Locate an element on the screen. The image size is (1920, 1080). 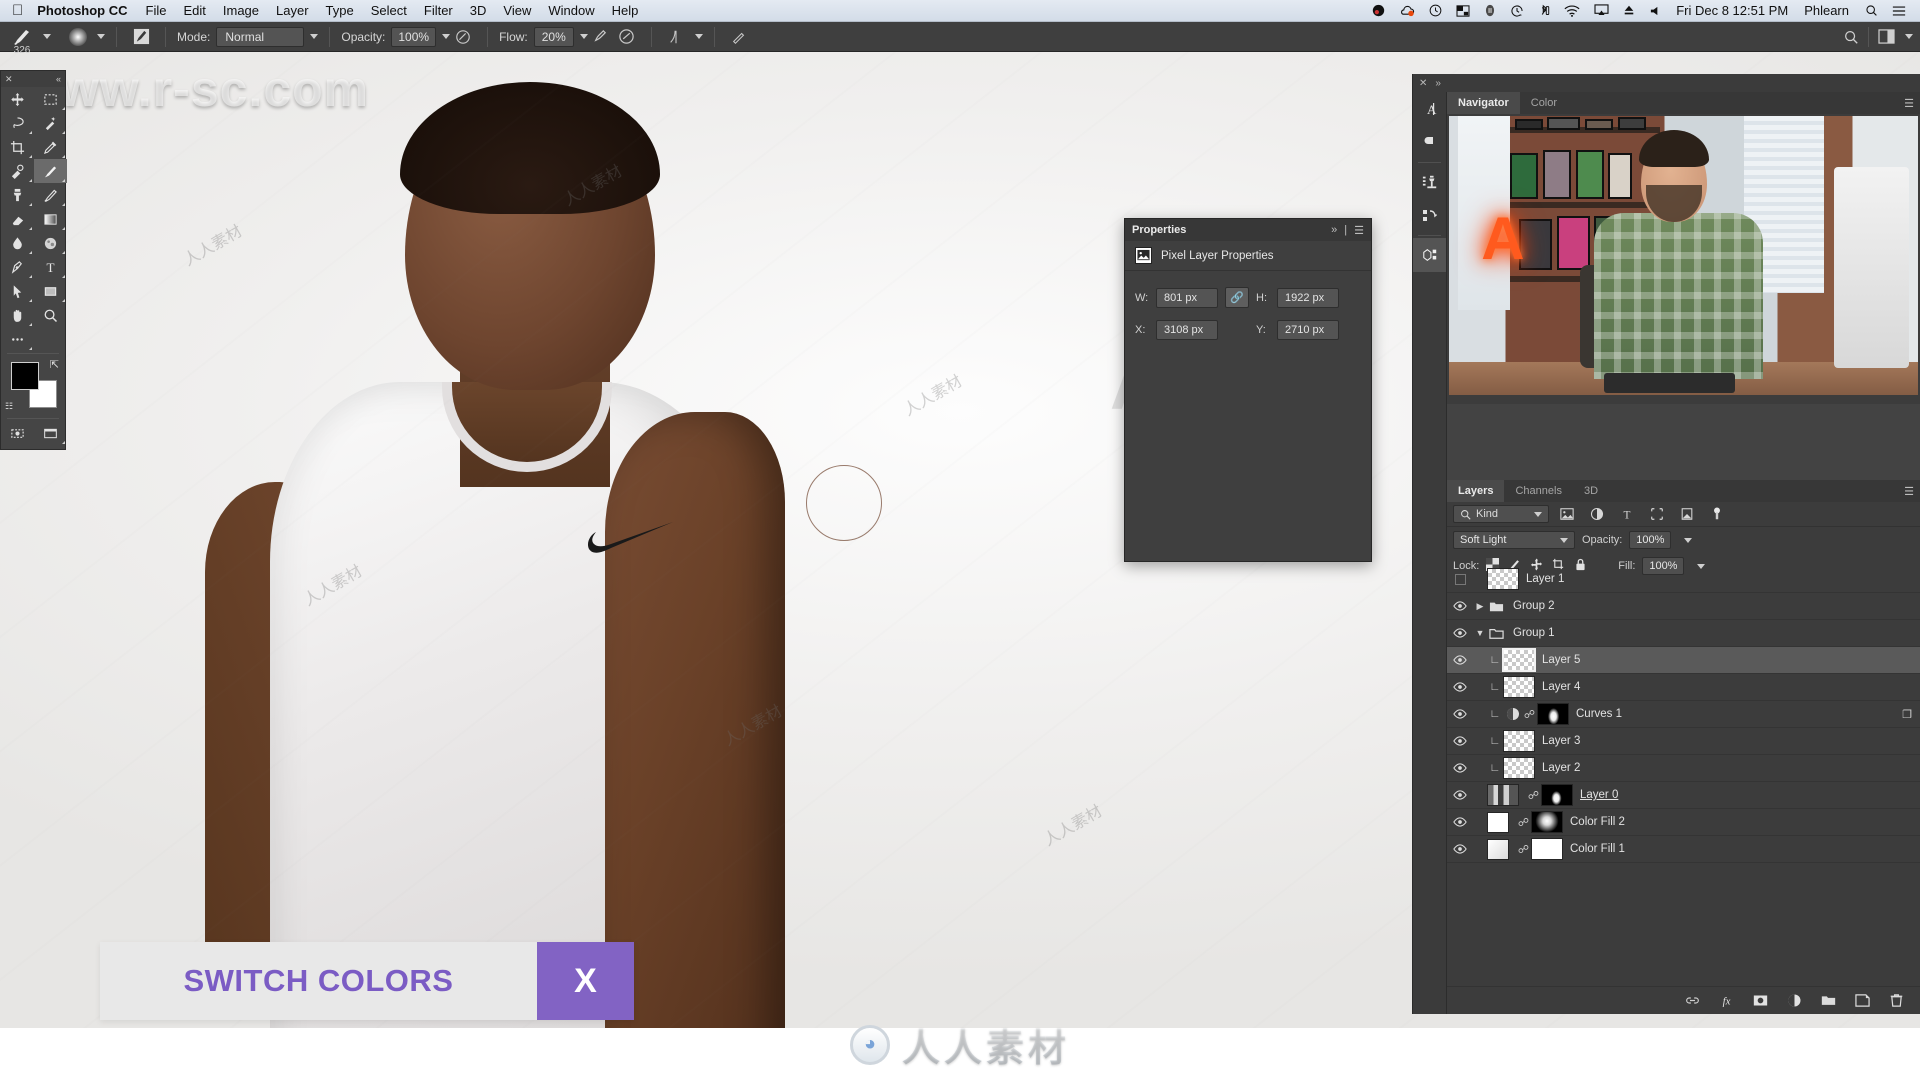
menu-type: Type is located at coordinates (340, 10).